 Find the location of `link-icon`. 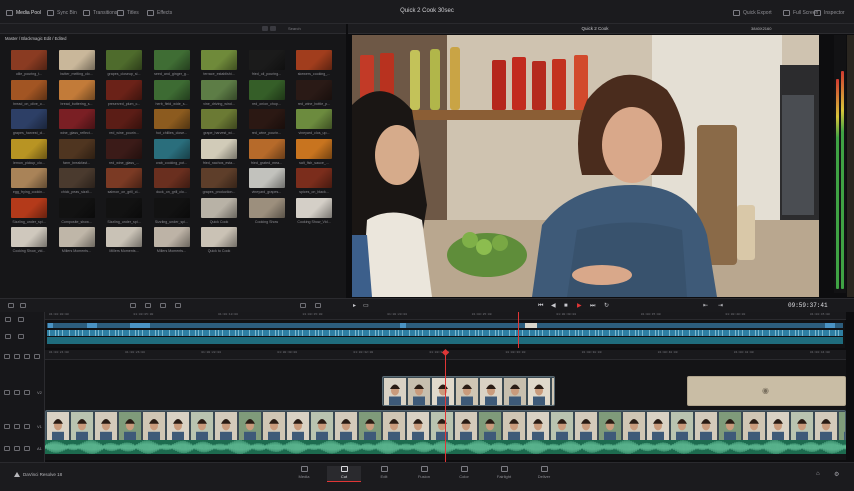

link-icon is located at coordinates (17, 356).